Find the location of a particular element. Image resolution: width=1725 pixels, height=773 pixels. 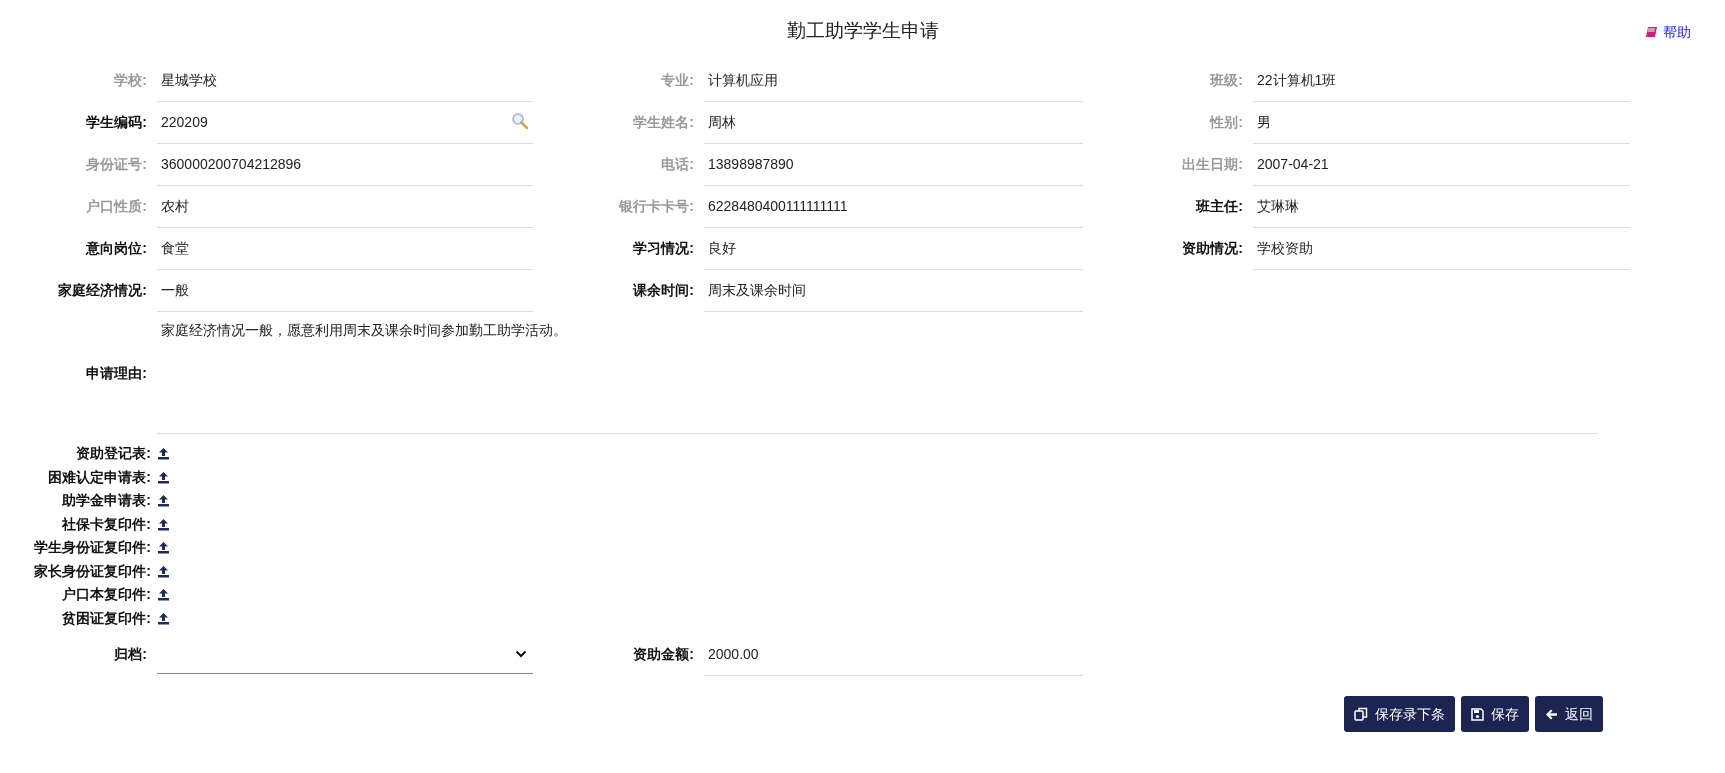

help-link: 帮助 is located at coordinates (1668, 32).